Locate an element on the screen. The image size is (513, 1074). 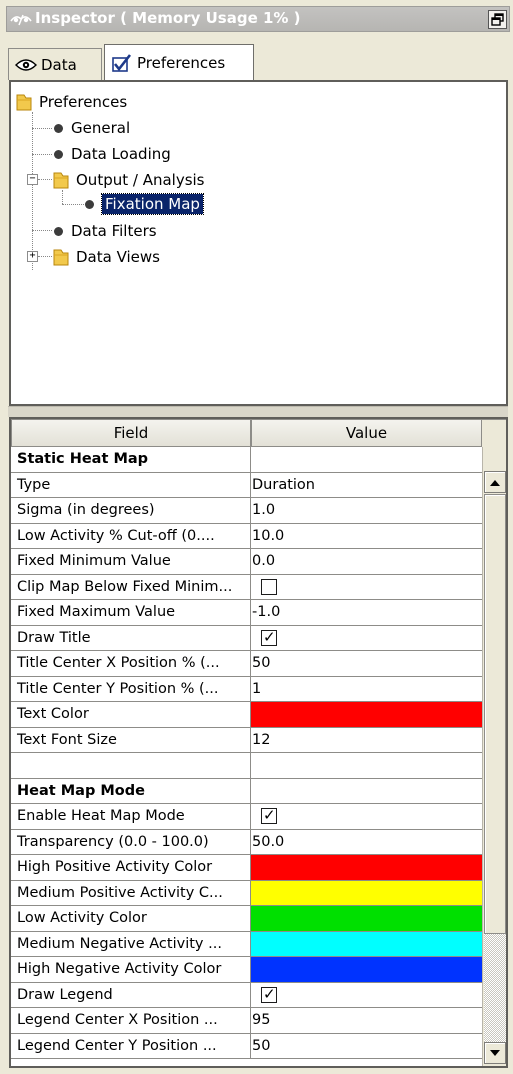
table-row: Transparency (0.0 - 100.0) 50.0 is located at coordinates (246, 842).